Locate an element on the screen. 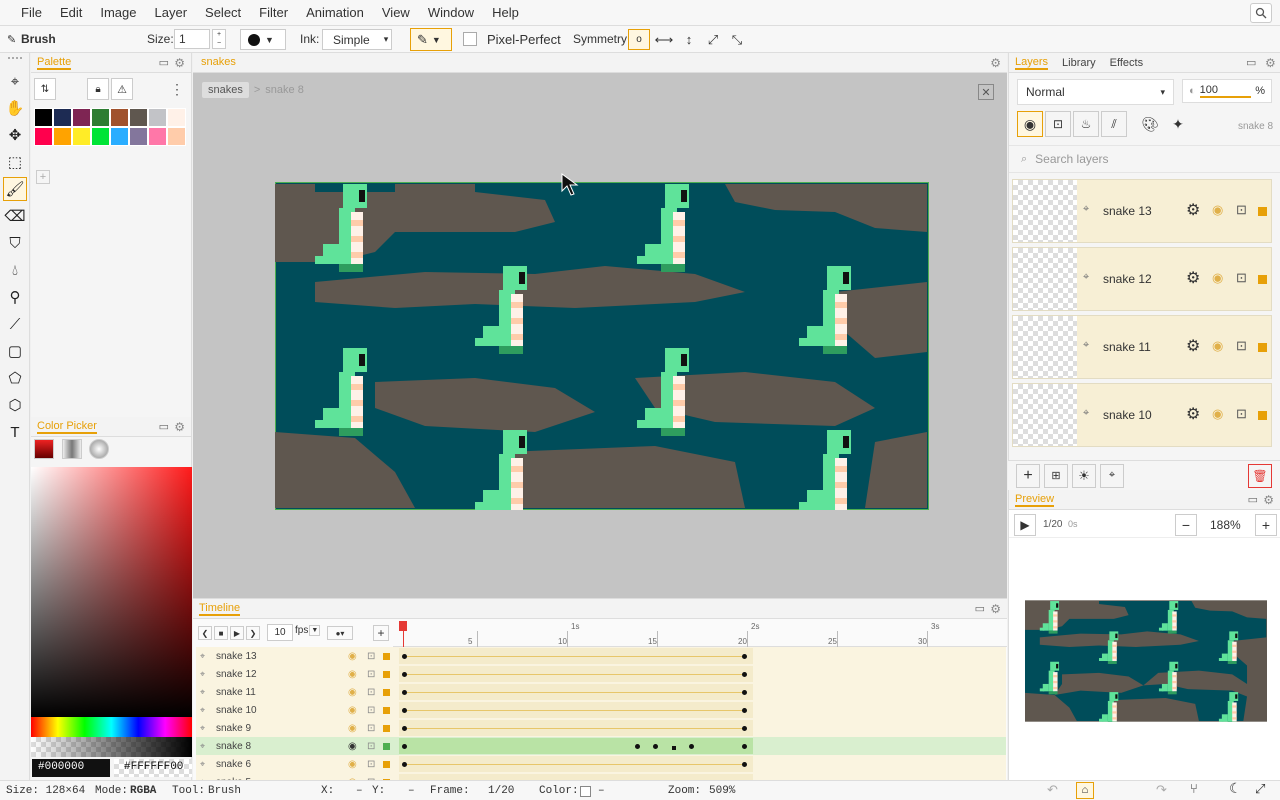 The image size is (1280, 800). drag-handle is located at coordinates (15, 60).